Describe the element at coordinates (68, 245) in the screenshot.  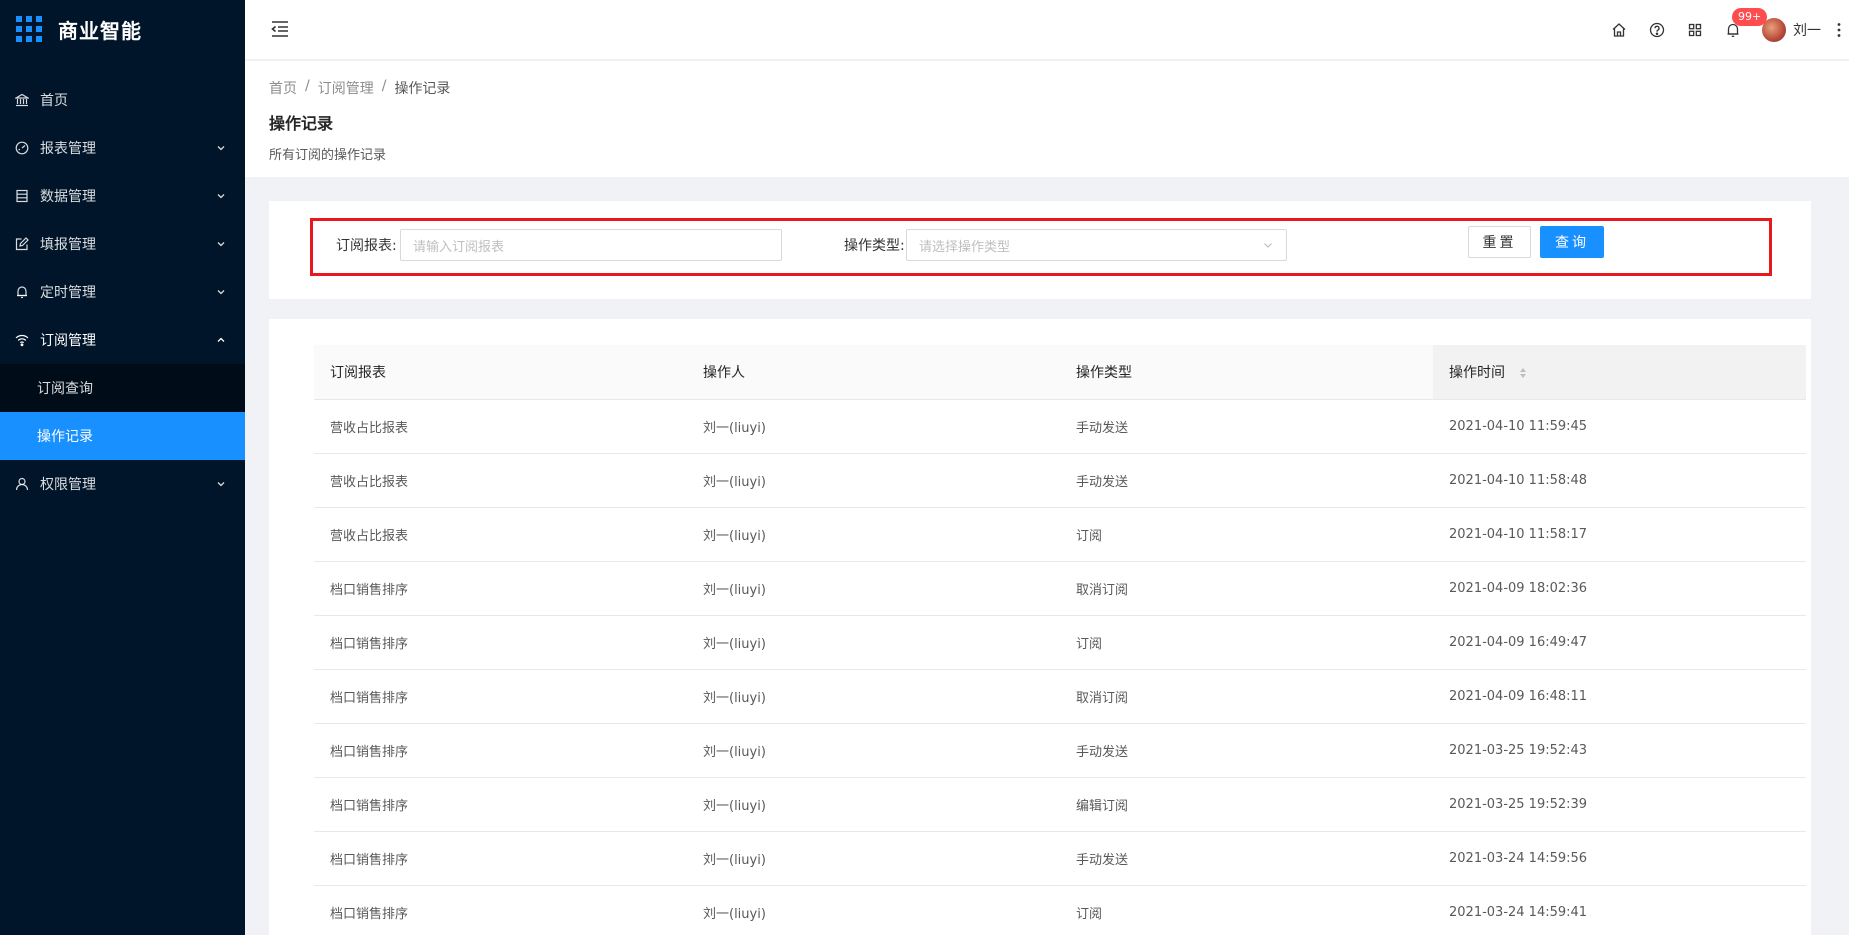
I see `sidebar-item-label: 填报管理` at that location.